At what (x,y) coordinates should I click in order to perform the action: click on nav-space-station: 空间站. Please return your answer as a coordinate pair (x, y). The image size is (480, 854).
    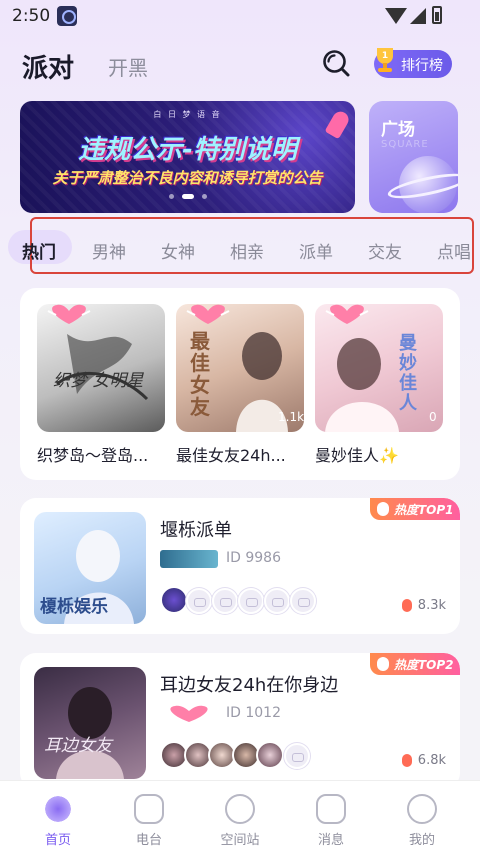
    Looking at the image, I should click on (240, 817).